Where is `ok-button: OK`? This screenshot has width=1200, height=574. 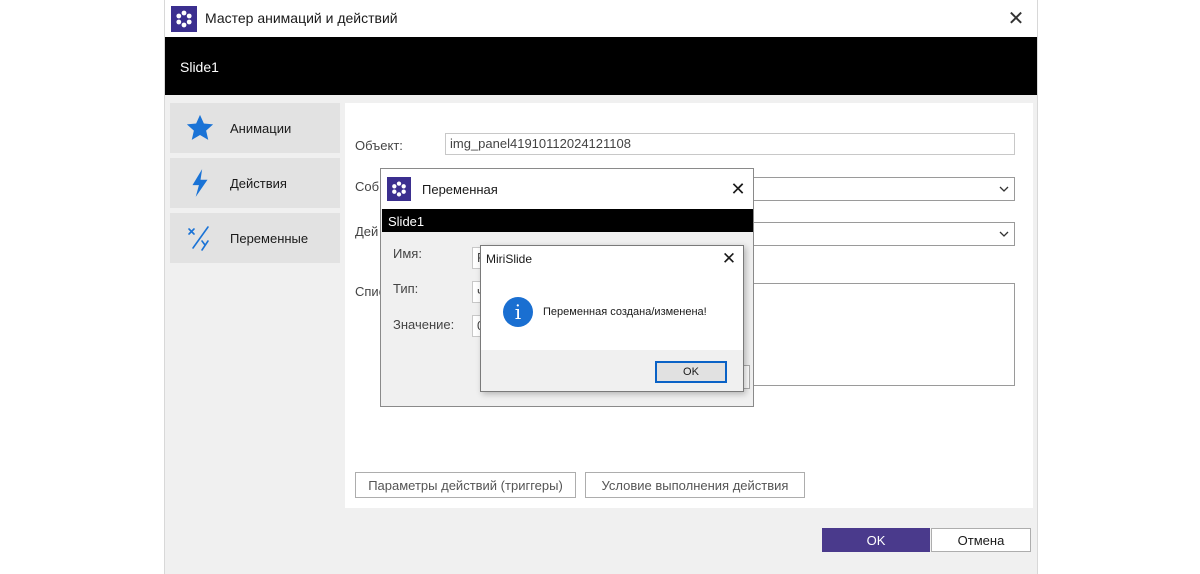 ok-button: OK is located at coordinates (876, 540).